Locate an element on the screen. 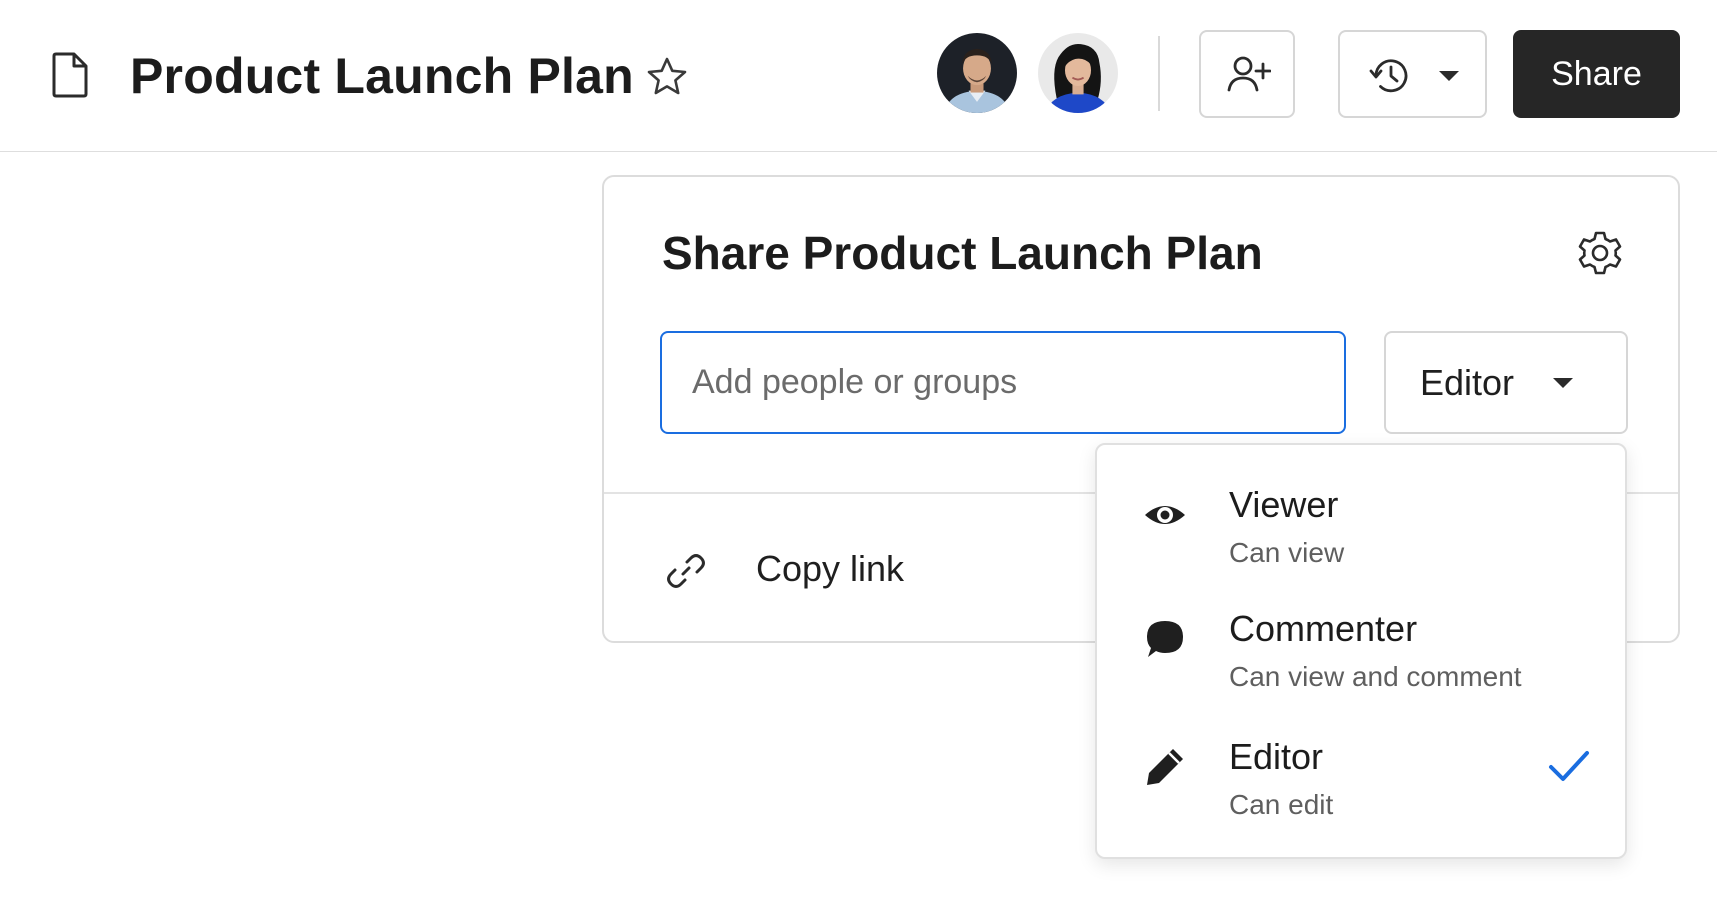  menu-item-description: Can edit is located at coordinates (1281, 804).